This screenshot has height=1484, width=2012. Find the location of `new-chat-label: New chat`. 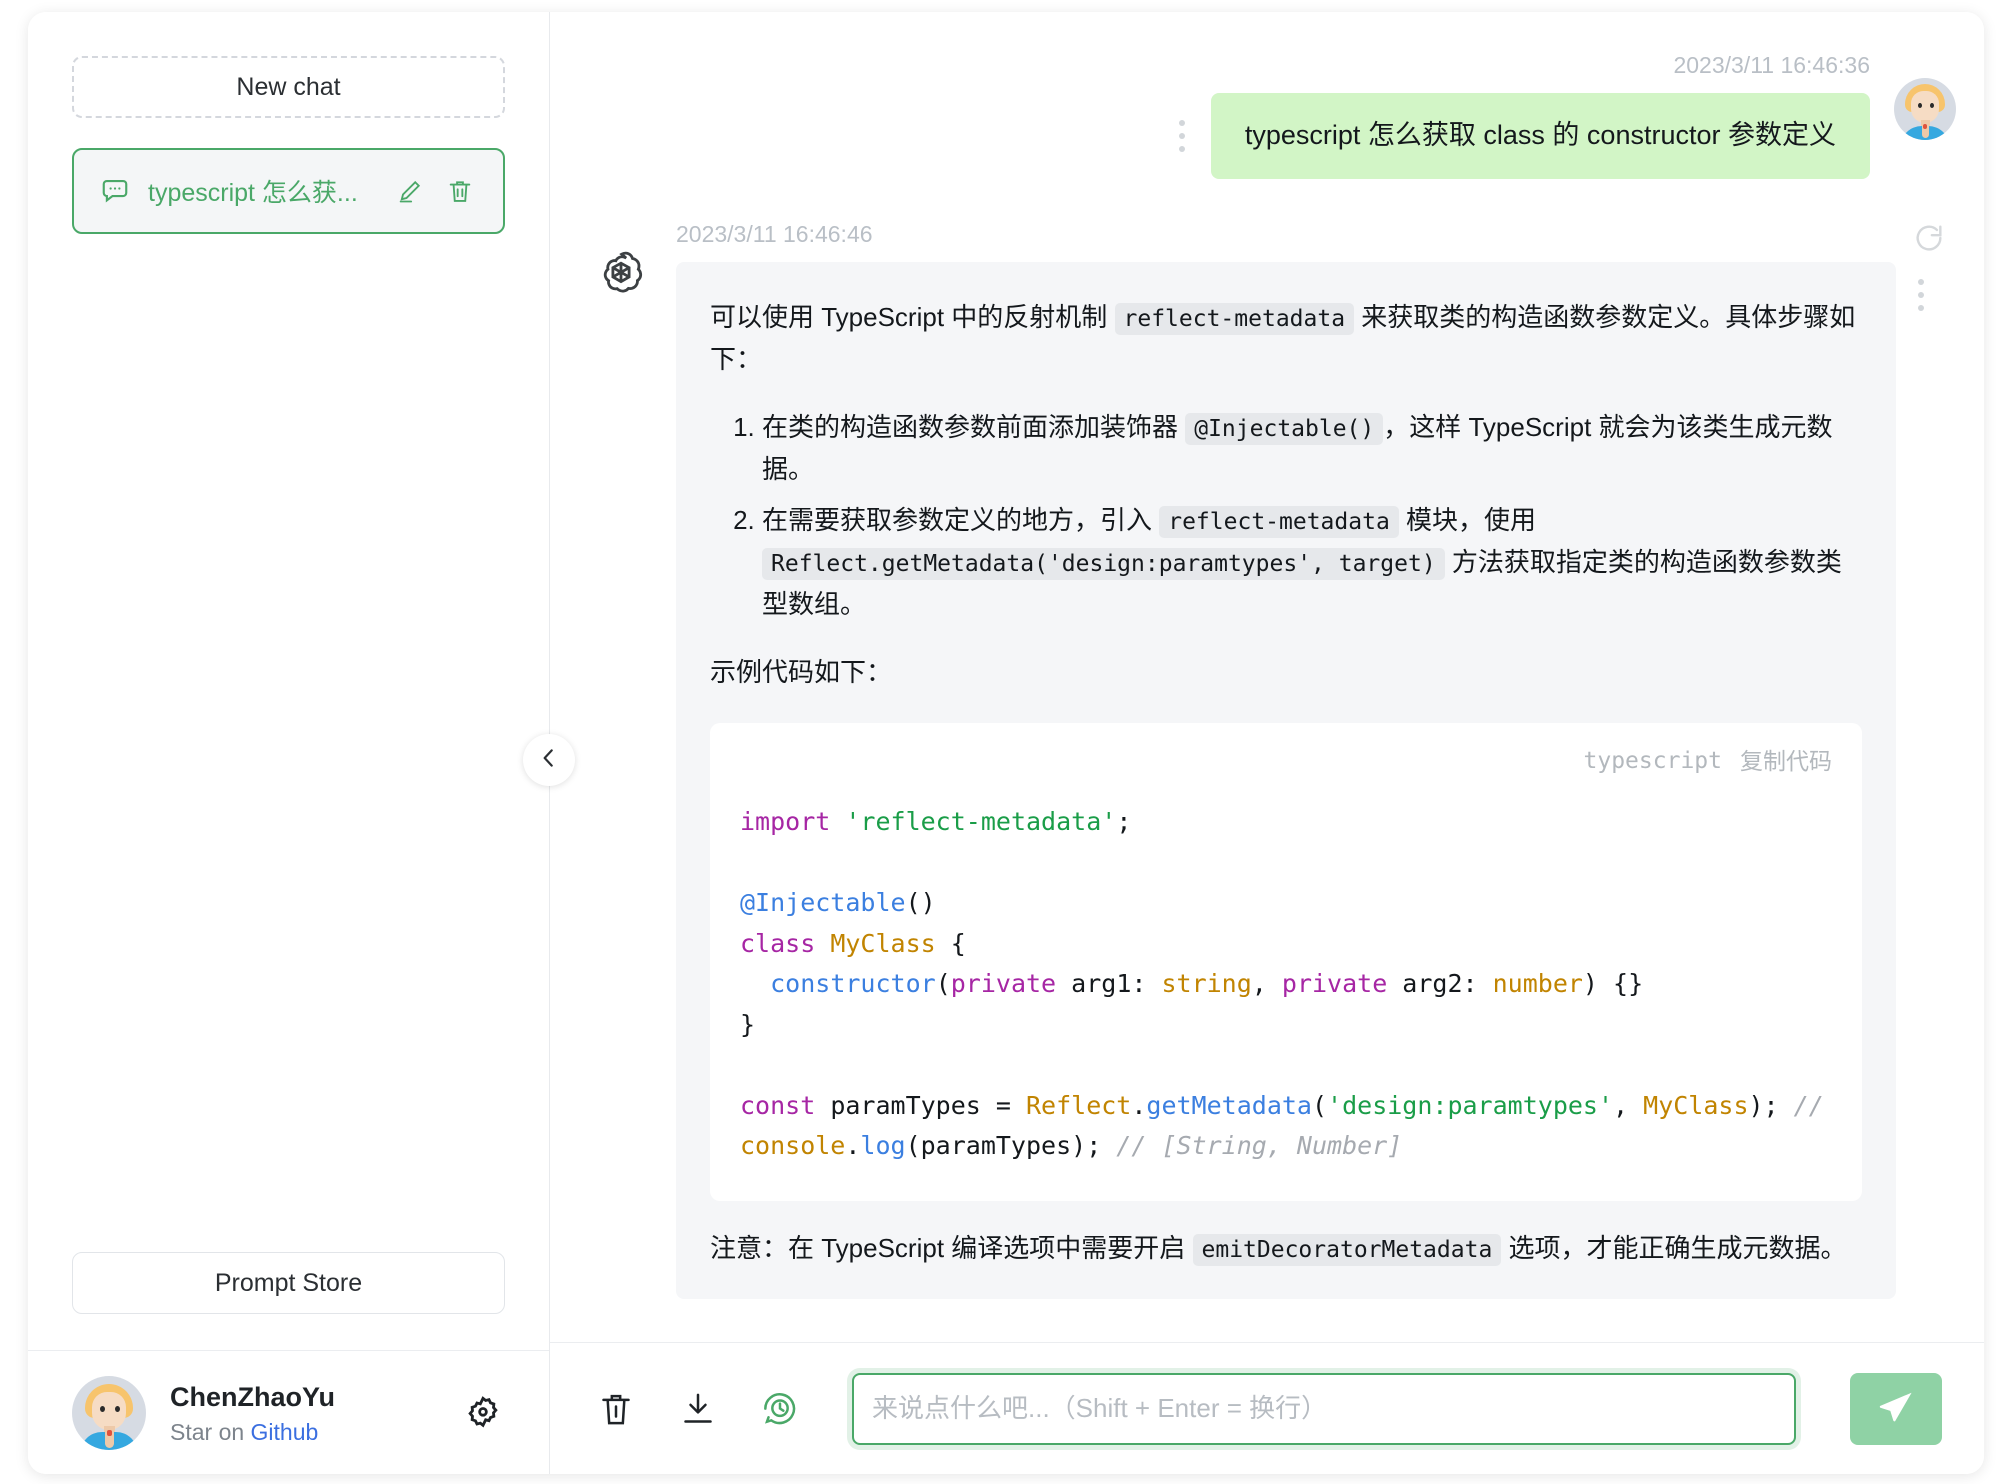

new-chat-label: New chat is located at coordinates (288, 86).